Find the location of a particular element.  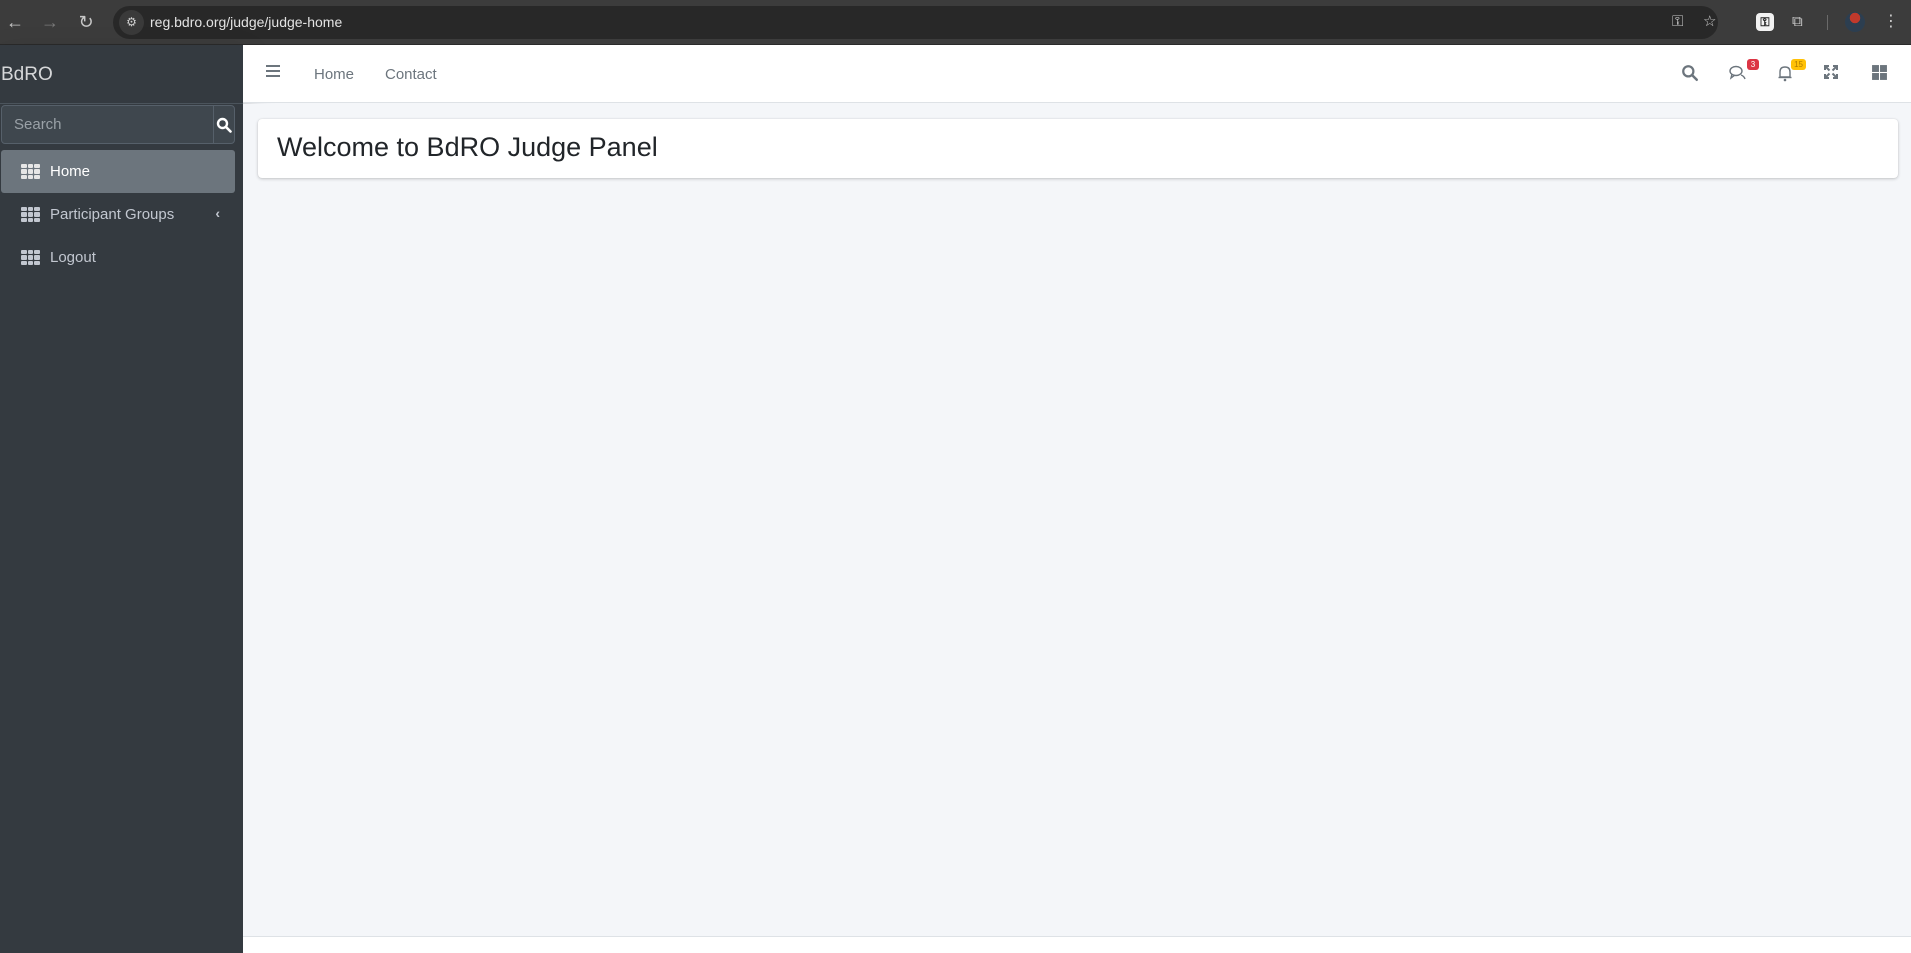

sidebar-item-label: Participant Groups is located at coordinates (112, 214).